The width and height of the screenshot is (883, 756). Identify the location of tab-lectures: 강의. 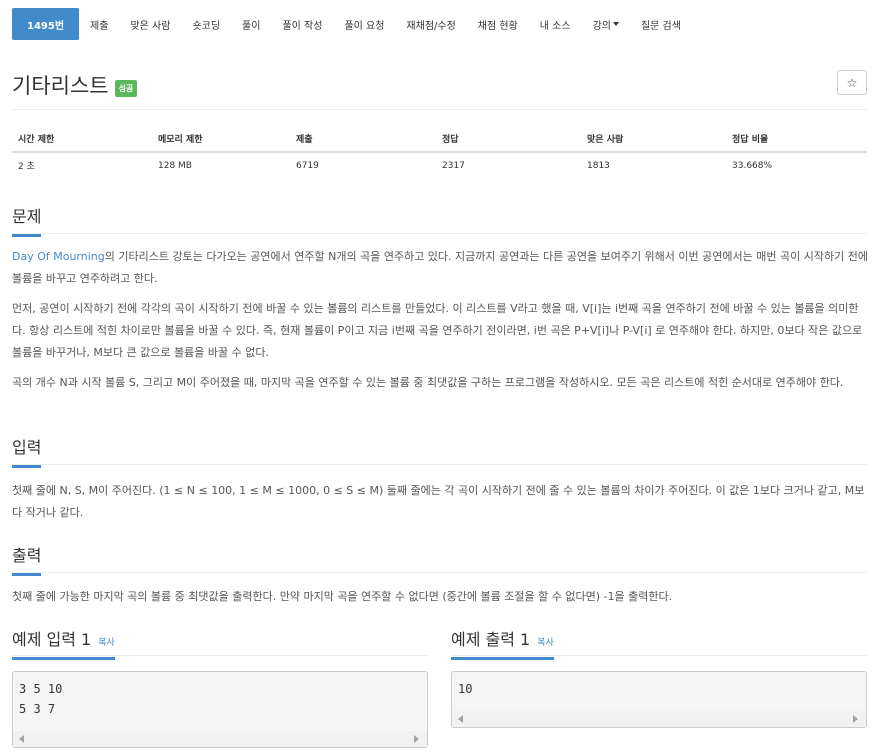
(606, 24).